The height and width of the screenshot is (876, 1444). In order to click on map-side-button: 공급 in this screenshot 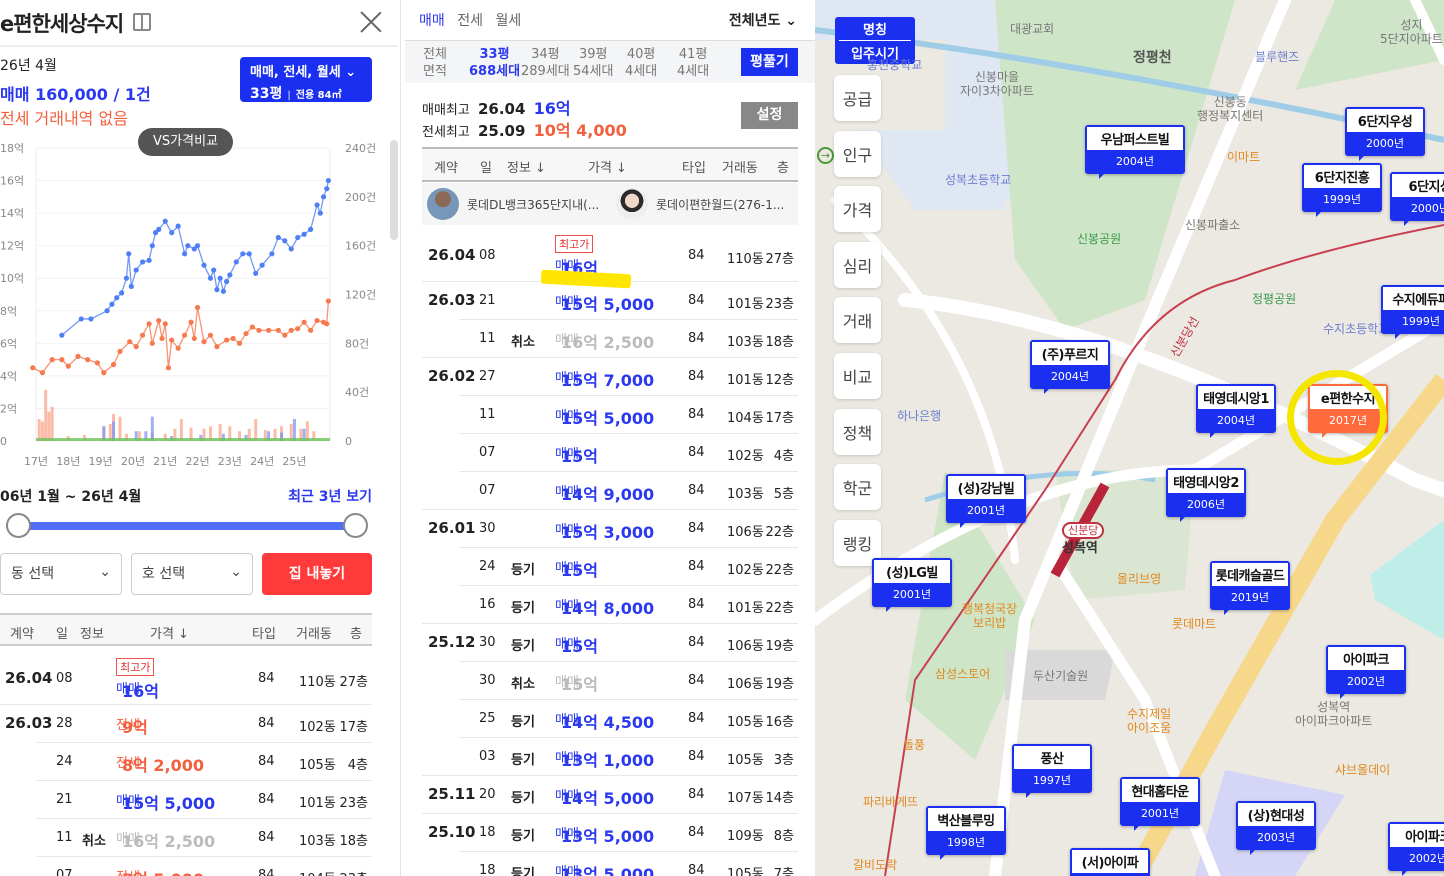, I will do `click(857, 98)`.